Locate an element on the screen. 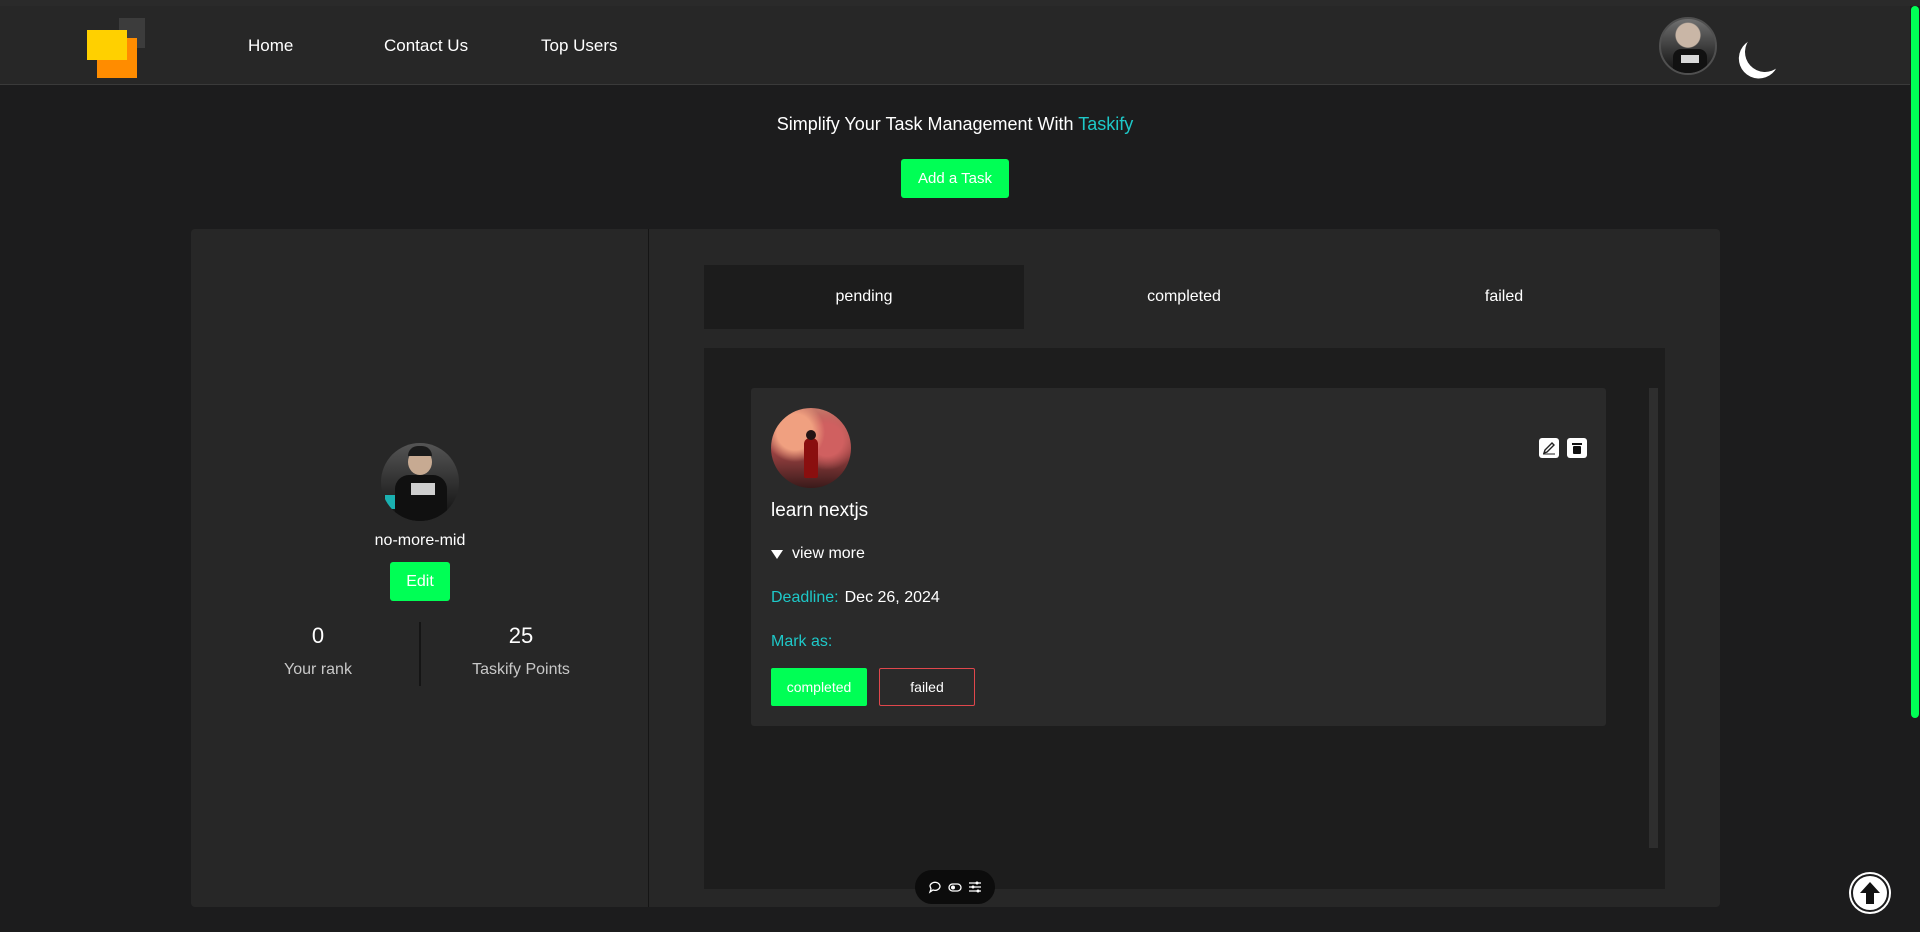 This screenshot has width=1920, height=932. edit-profile-button: Edit is located at coordinates (420, 581).